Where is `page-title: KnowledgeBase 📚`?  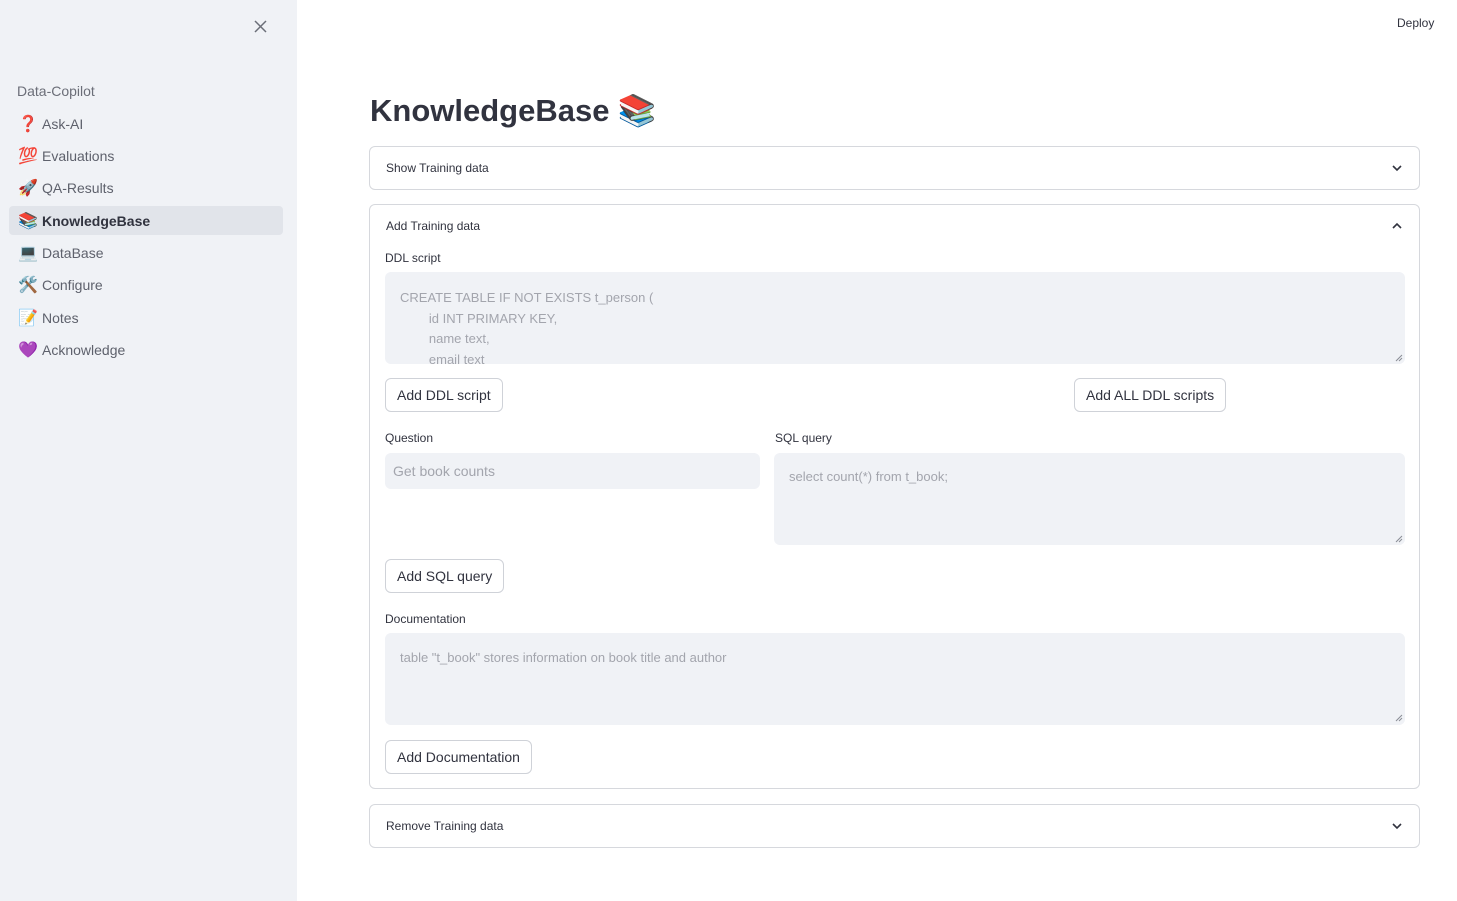
page-title: KnowledgeBase 📚 is located at coordinates (513, 110).